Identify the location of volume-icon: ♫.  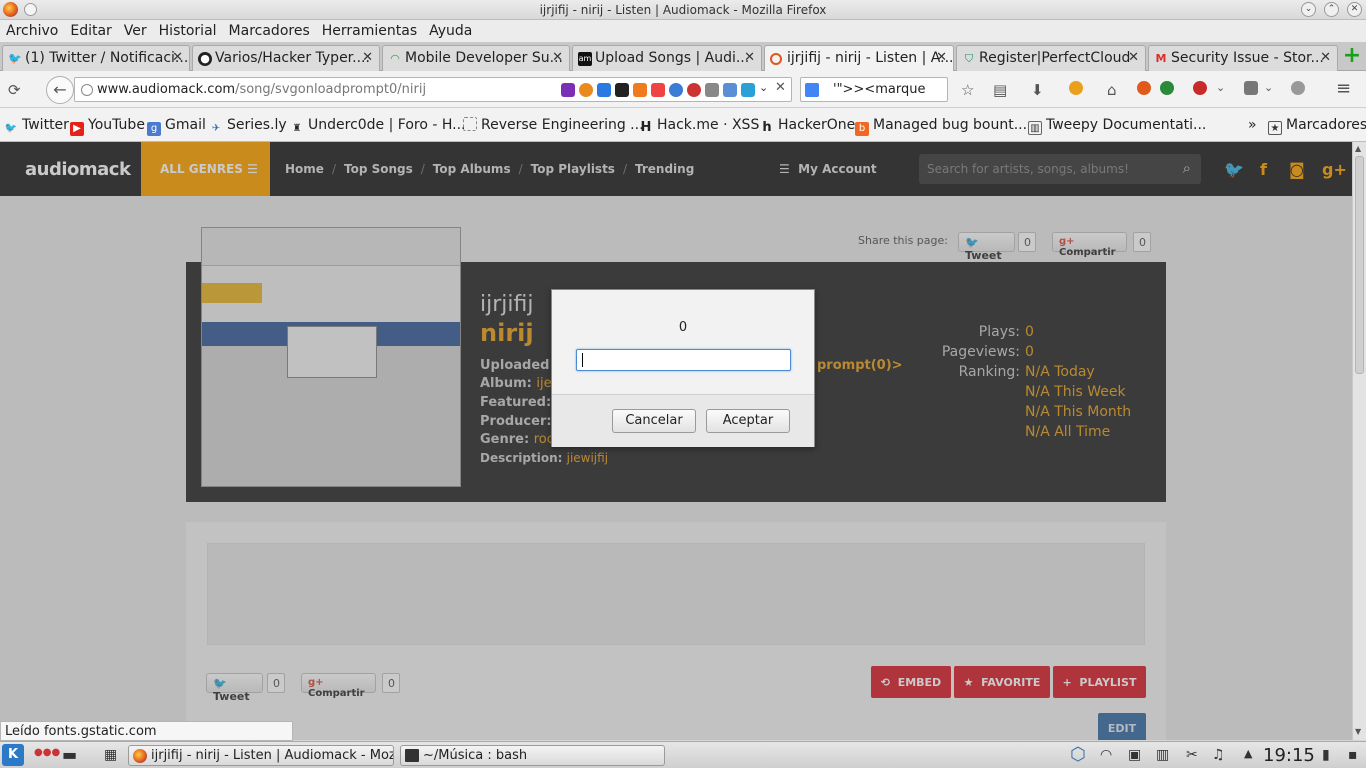
(1218, 755).